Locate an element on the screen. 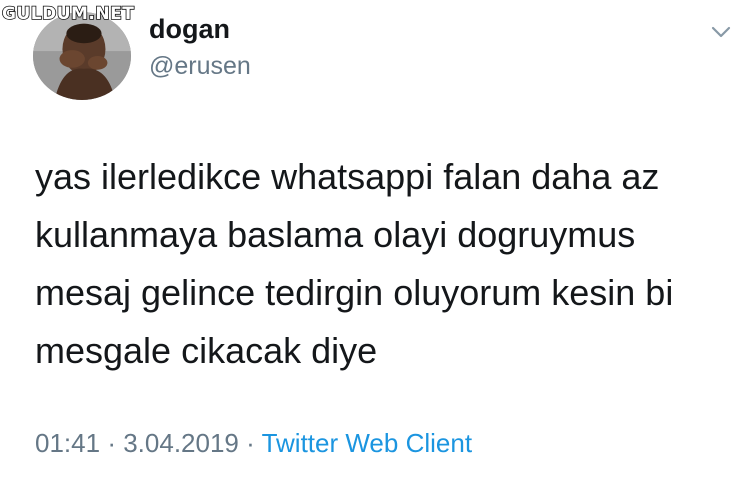  tweet-date: 3.04.2019 is located at coordinates (181, 443).